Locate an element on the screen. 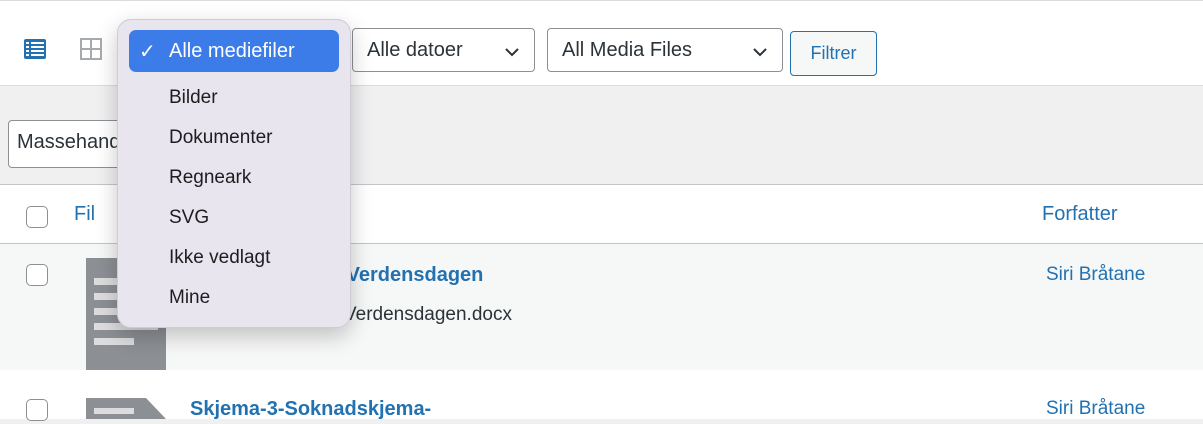 The height and width of the screenshot is (424, 1203). dropdown-option-spreadsheets: Regneark is located at coordinates (234, 178).